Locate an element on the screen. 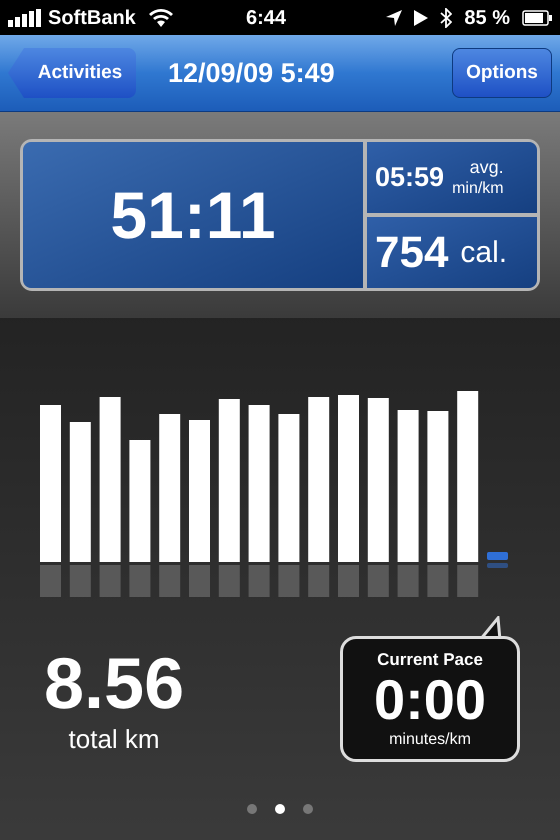 Image resolution: width=560 pixels, height=840 pixels. bluetooth-icon is located at coordinates (446, 18).